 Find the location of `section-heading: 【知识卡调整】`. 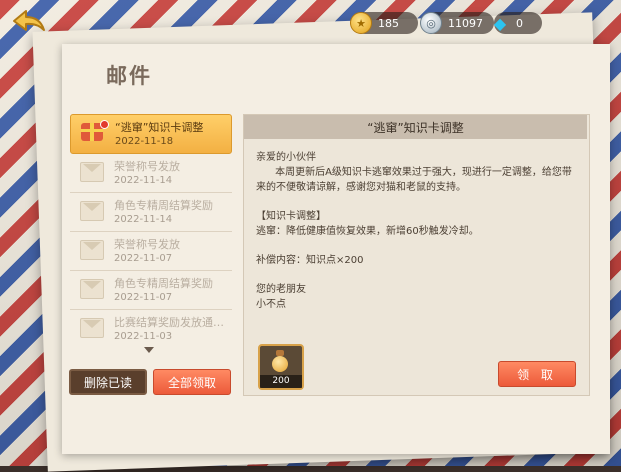

section-heading: 【知识卡调整】 is located at coordinates (291, 216).